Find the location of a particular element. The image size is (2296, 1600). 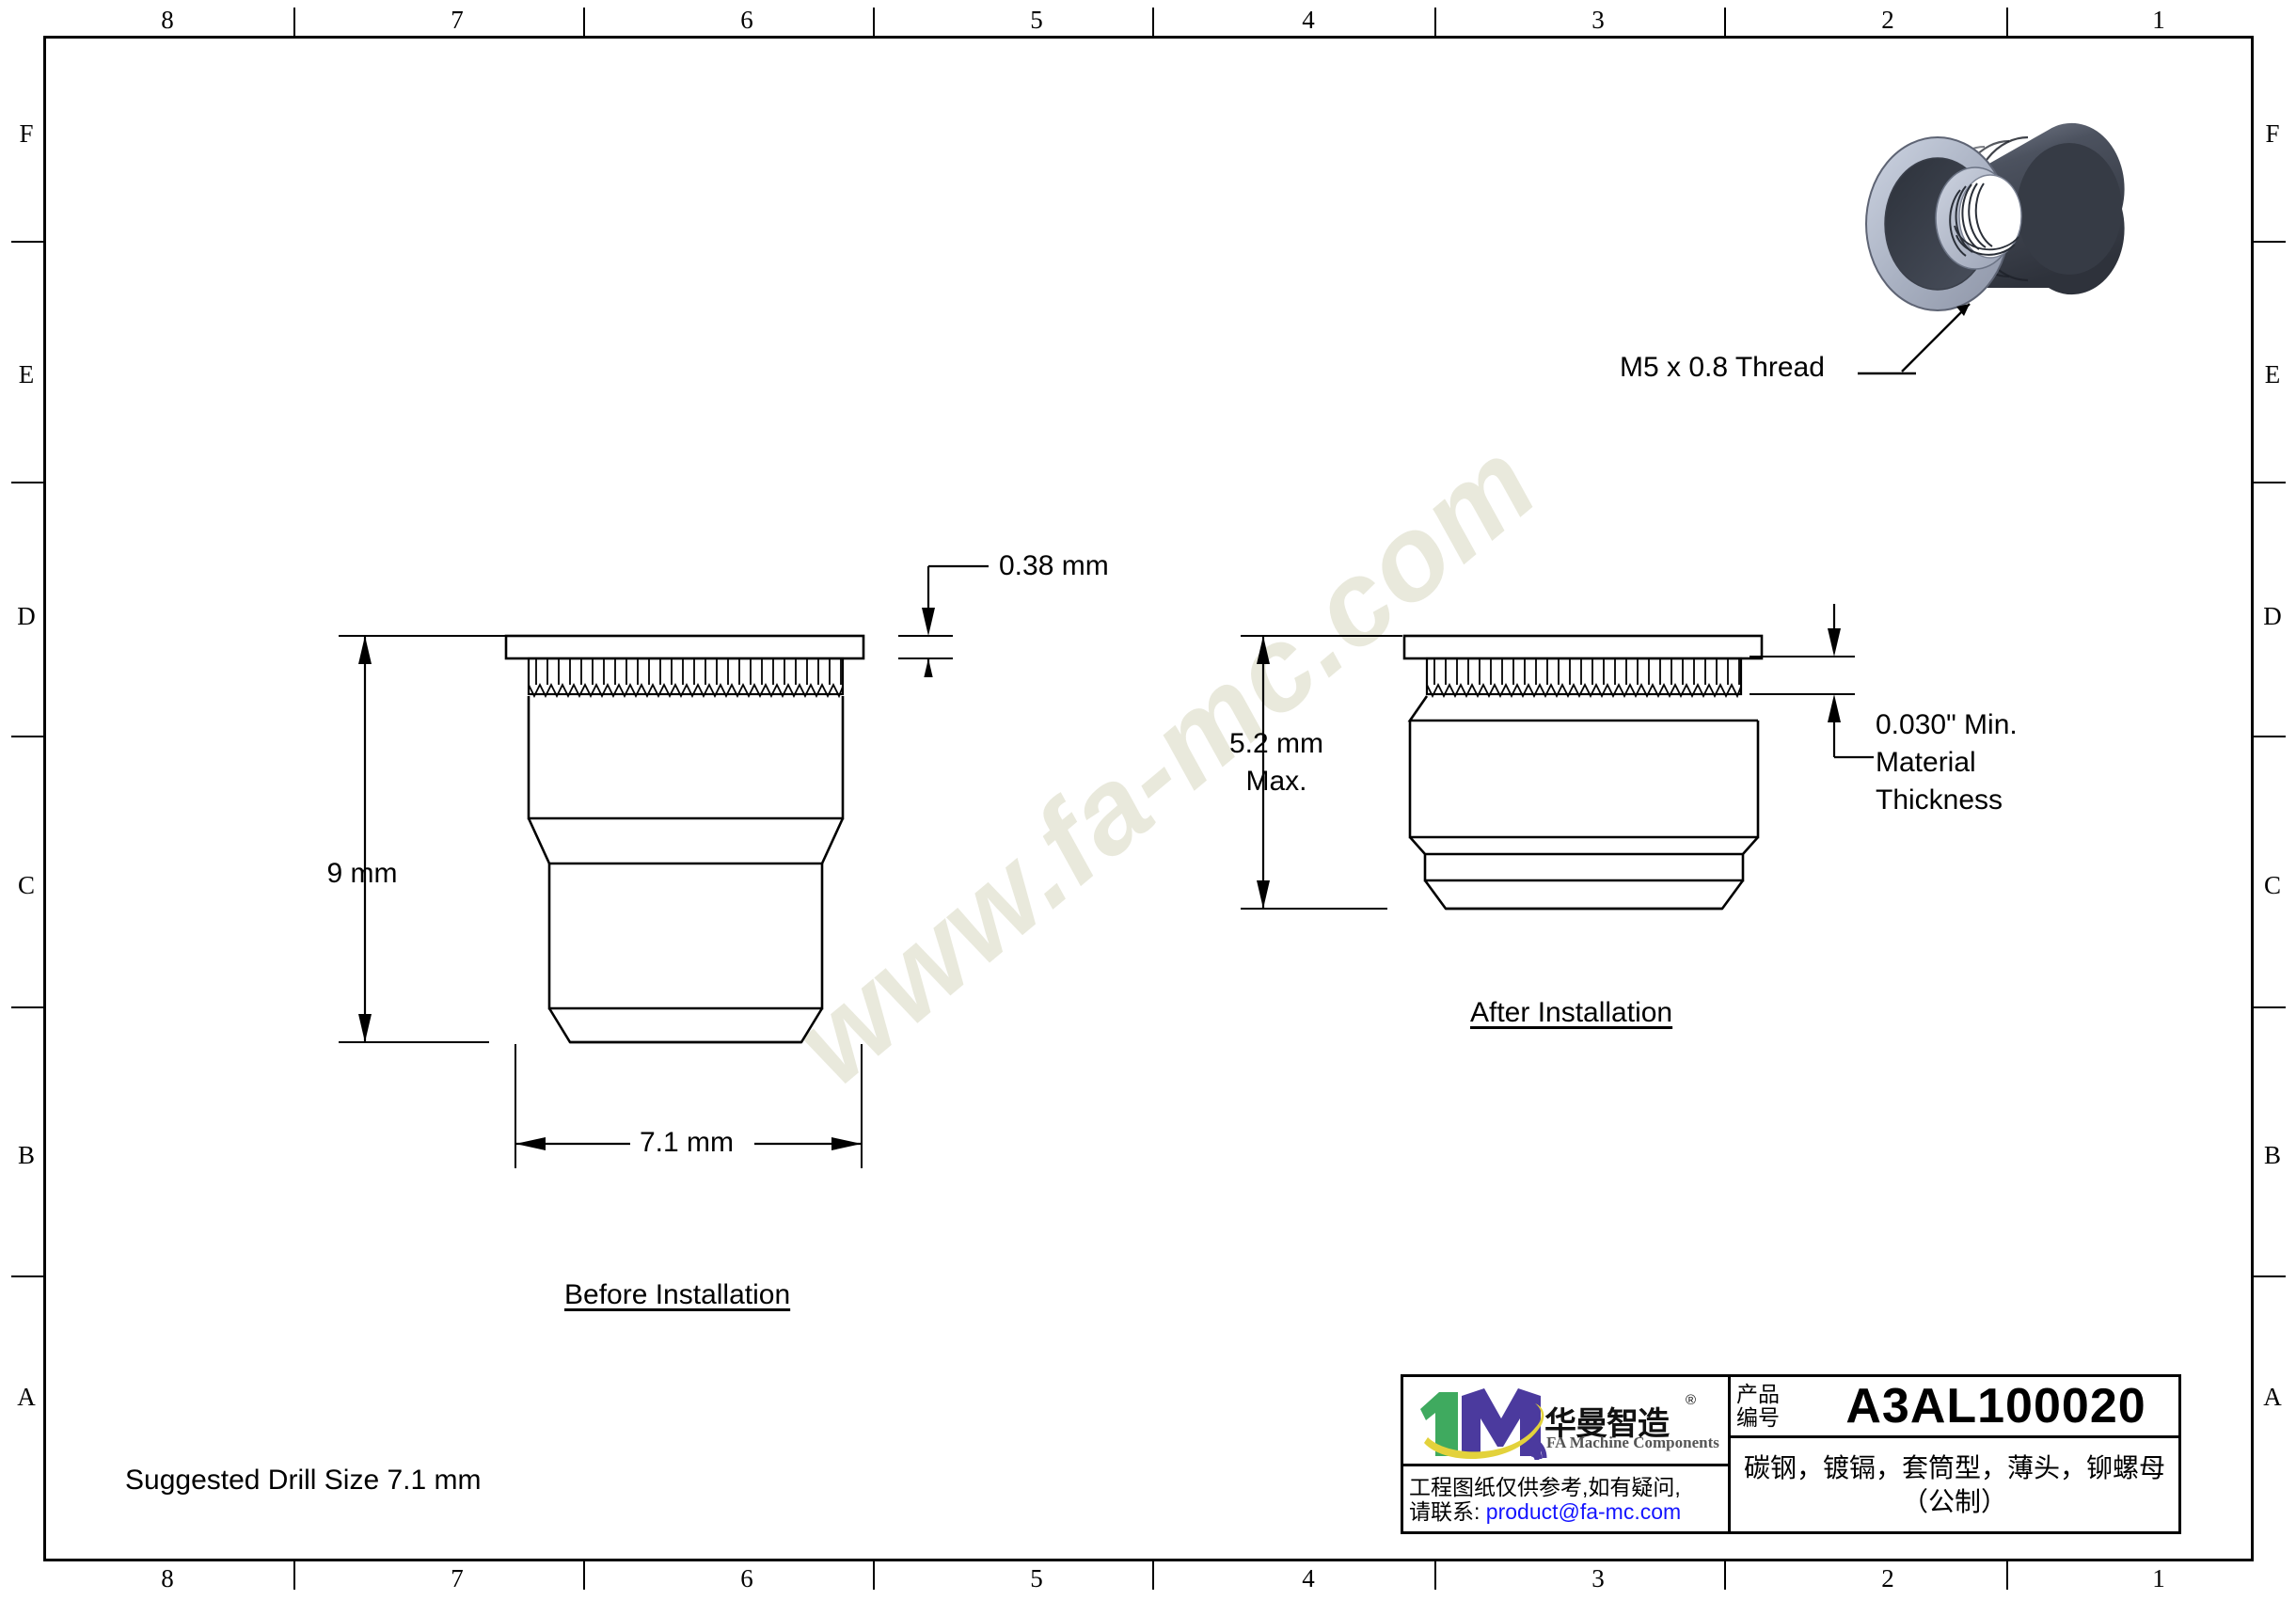

body-diameter-dimension is located at coordinates (689, 1106).